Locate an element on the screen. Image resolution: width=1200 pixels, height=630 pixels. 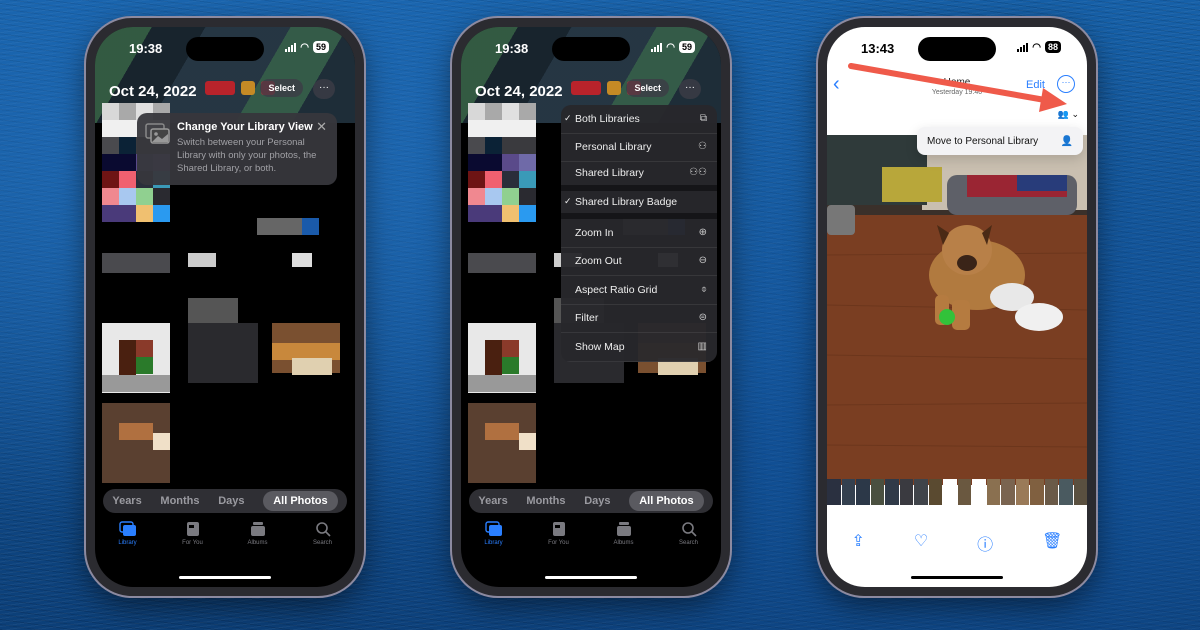
menu-item-label: Show Map is located at coordinates (600, 346).